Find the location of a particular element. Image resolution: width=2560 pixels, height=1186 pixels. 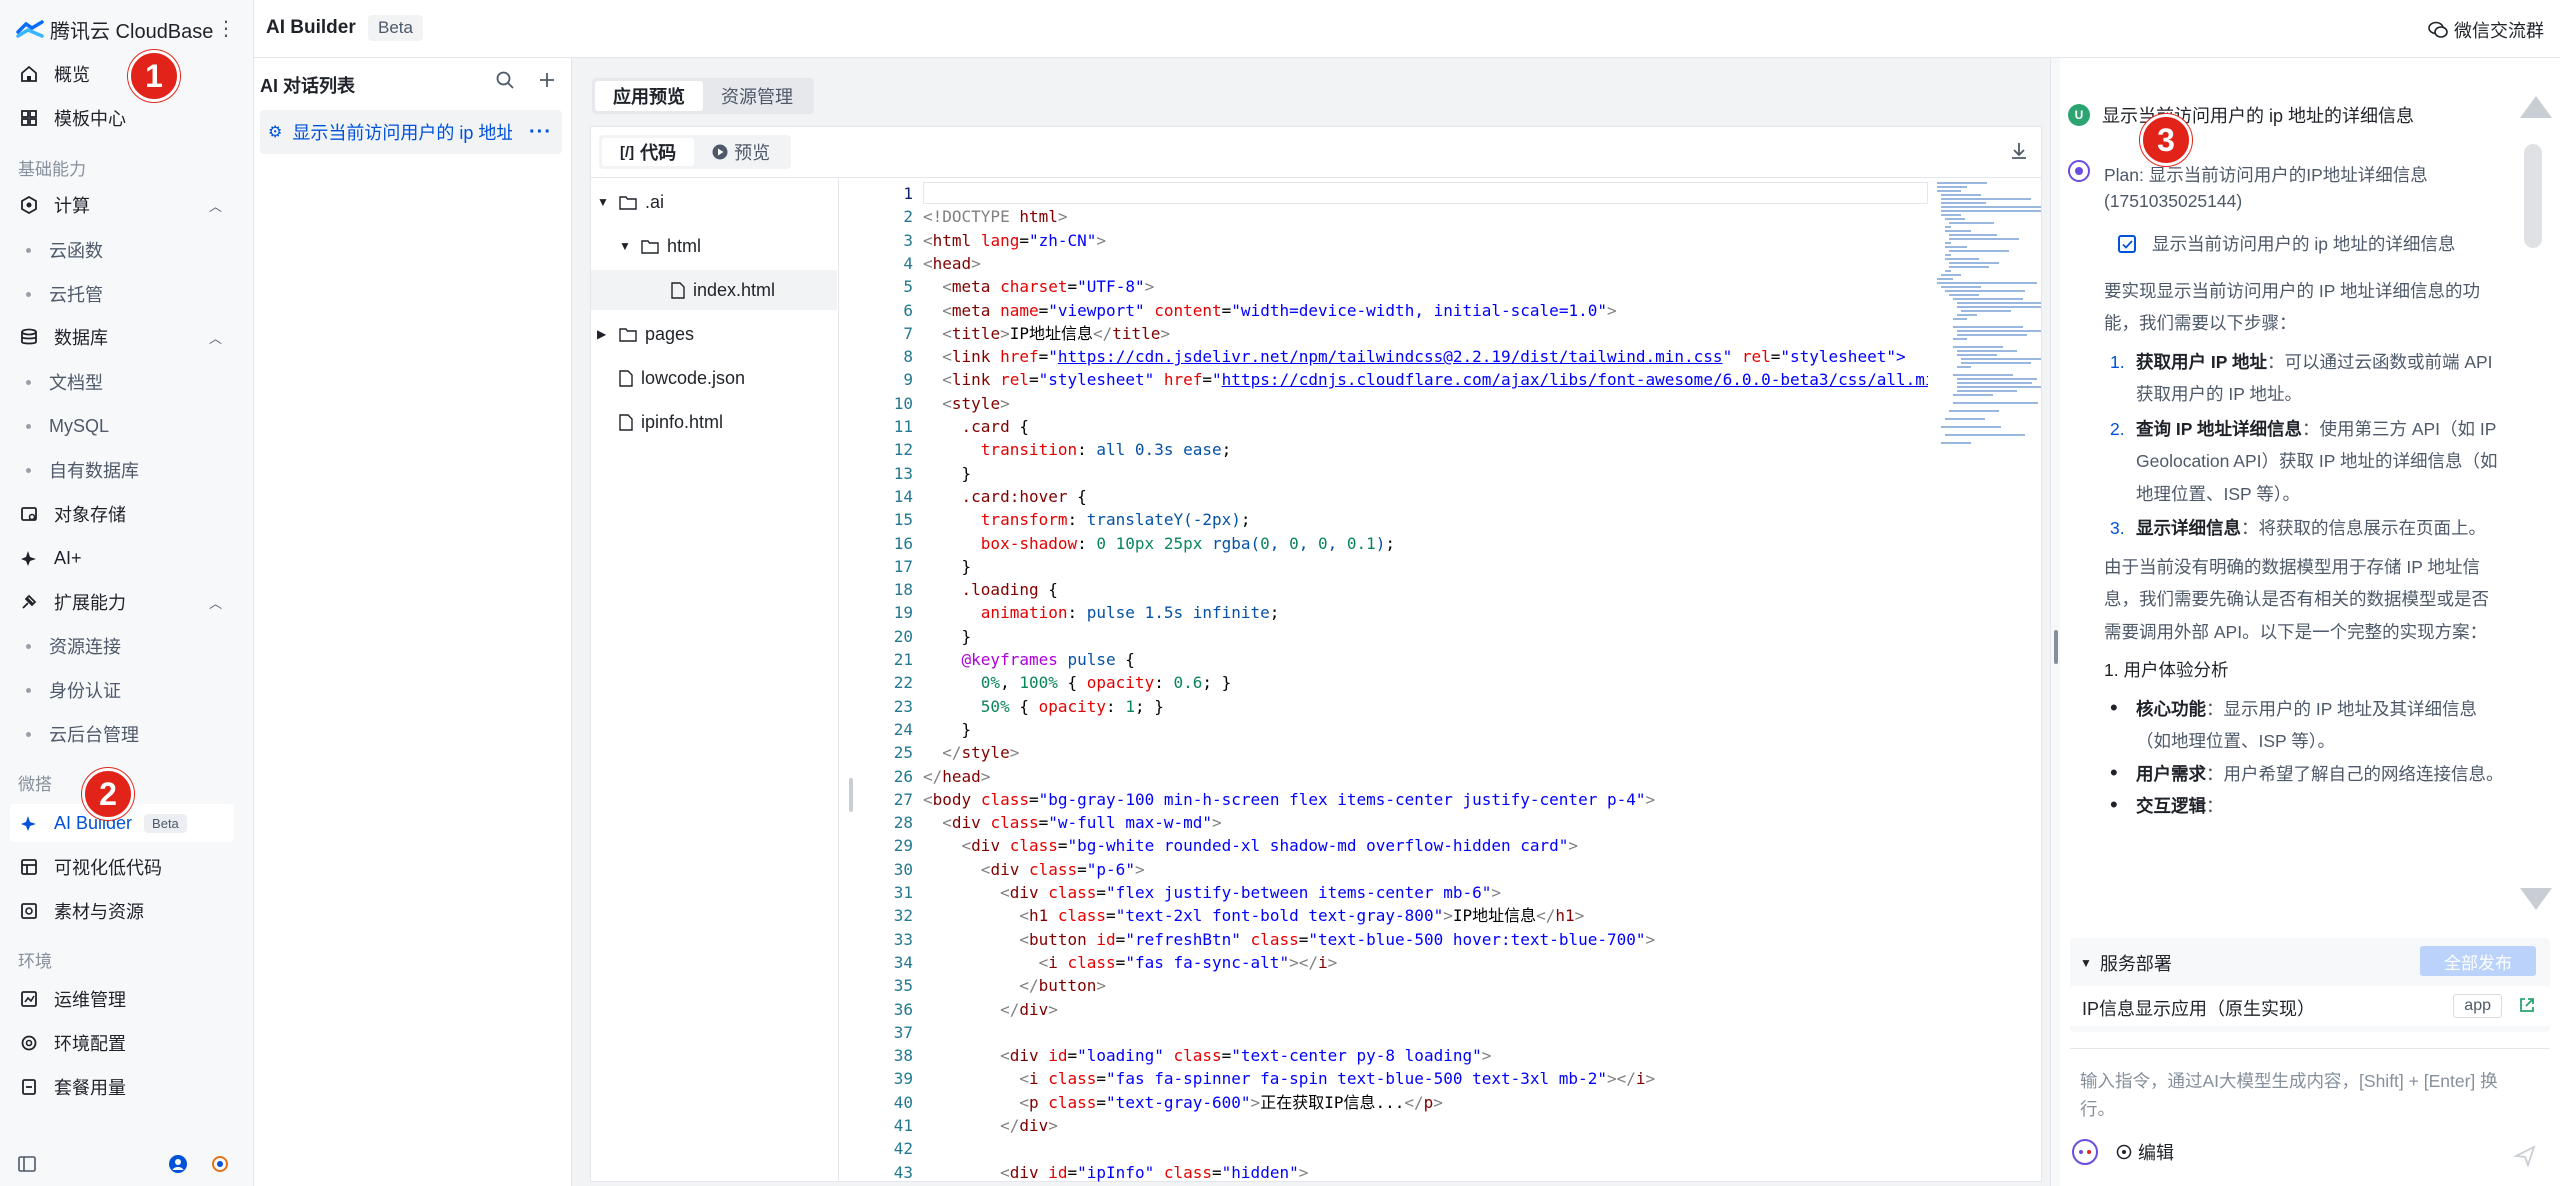

add-icon is located at coordinates (547, 80).